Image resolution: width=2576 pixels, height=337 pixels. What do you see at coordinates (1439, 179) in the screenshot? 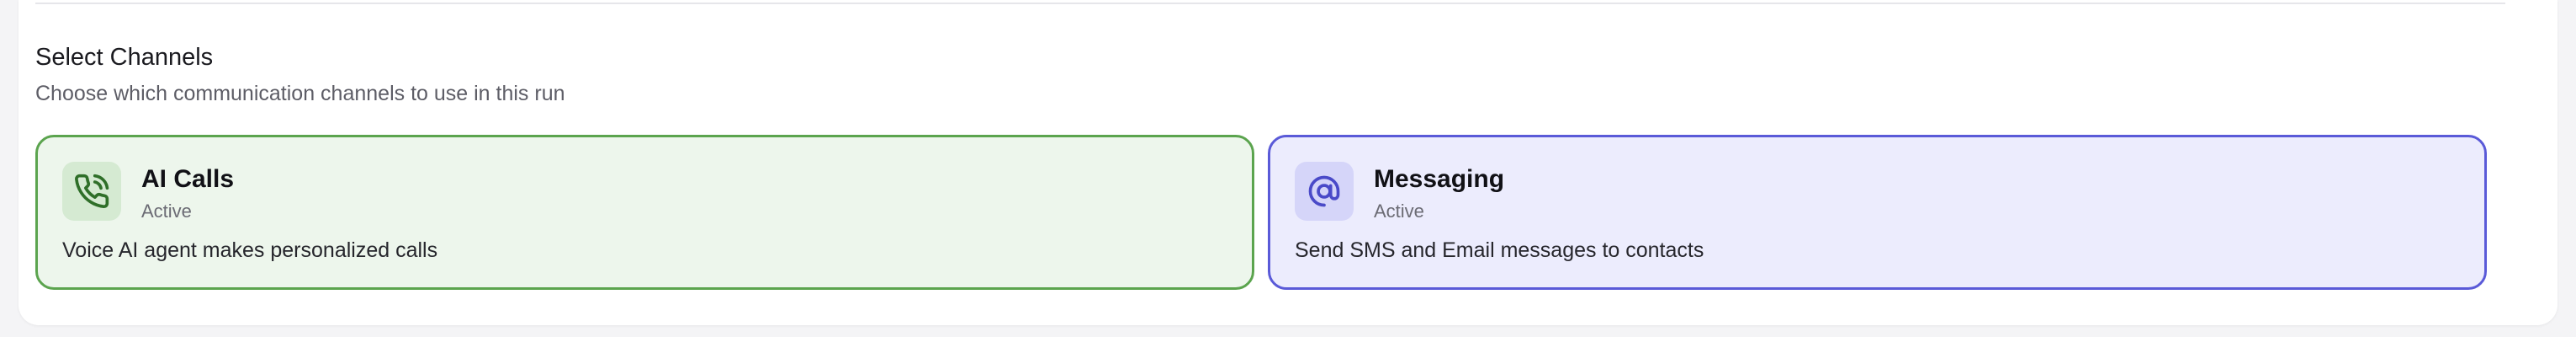
I see `channel-title: Messaging` at bounding box center [1439, 179].